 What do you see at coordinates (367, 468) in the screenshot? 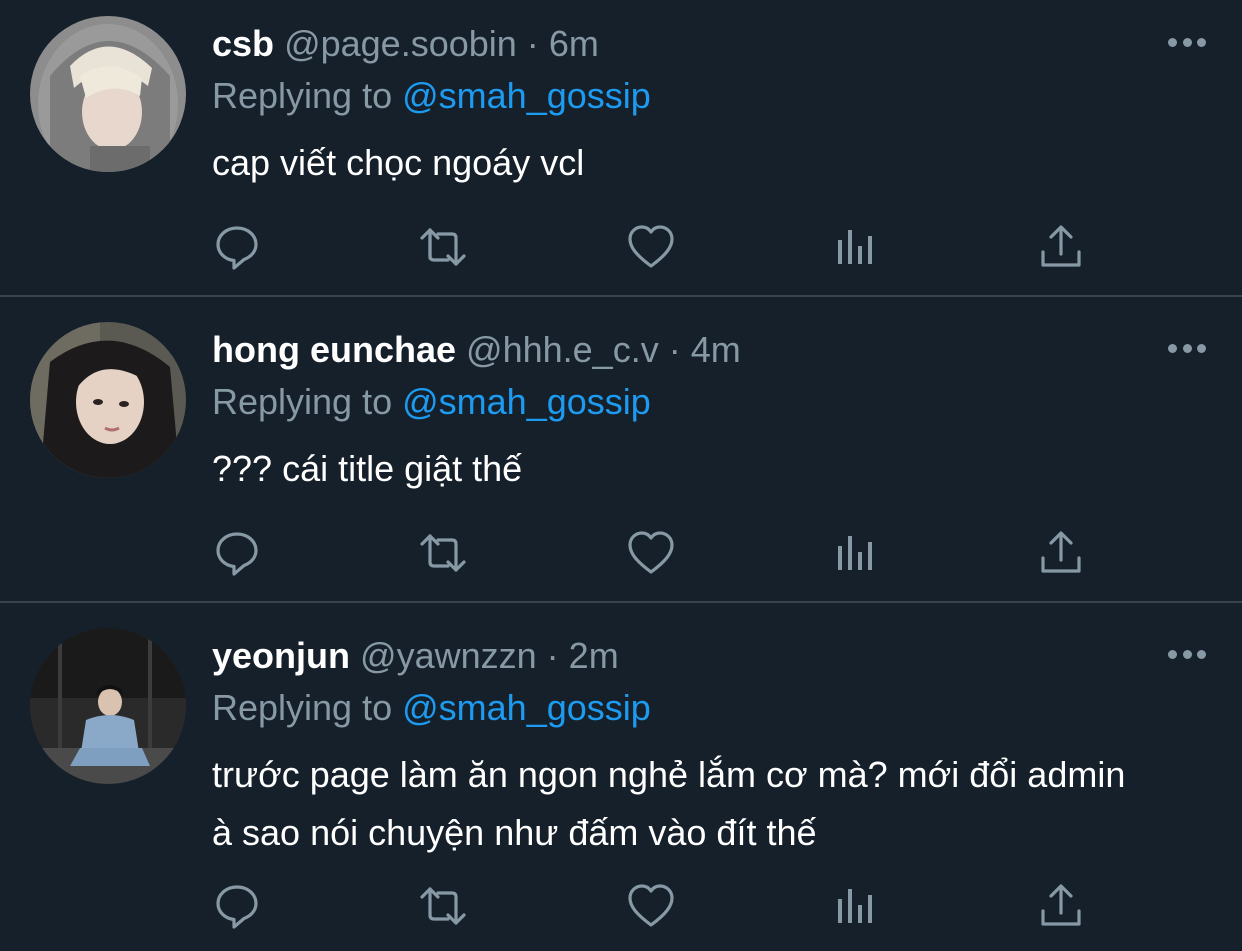
I see `tweet-text: ??? cái title giật thế` at bounding box center [367, 468].